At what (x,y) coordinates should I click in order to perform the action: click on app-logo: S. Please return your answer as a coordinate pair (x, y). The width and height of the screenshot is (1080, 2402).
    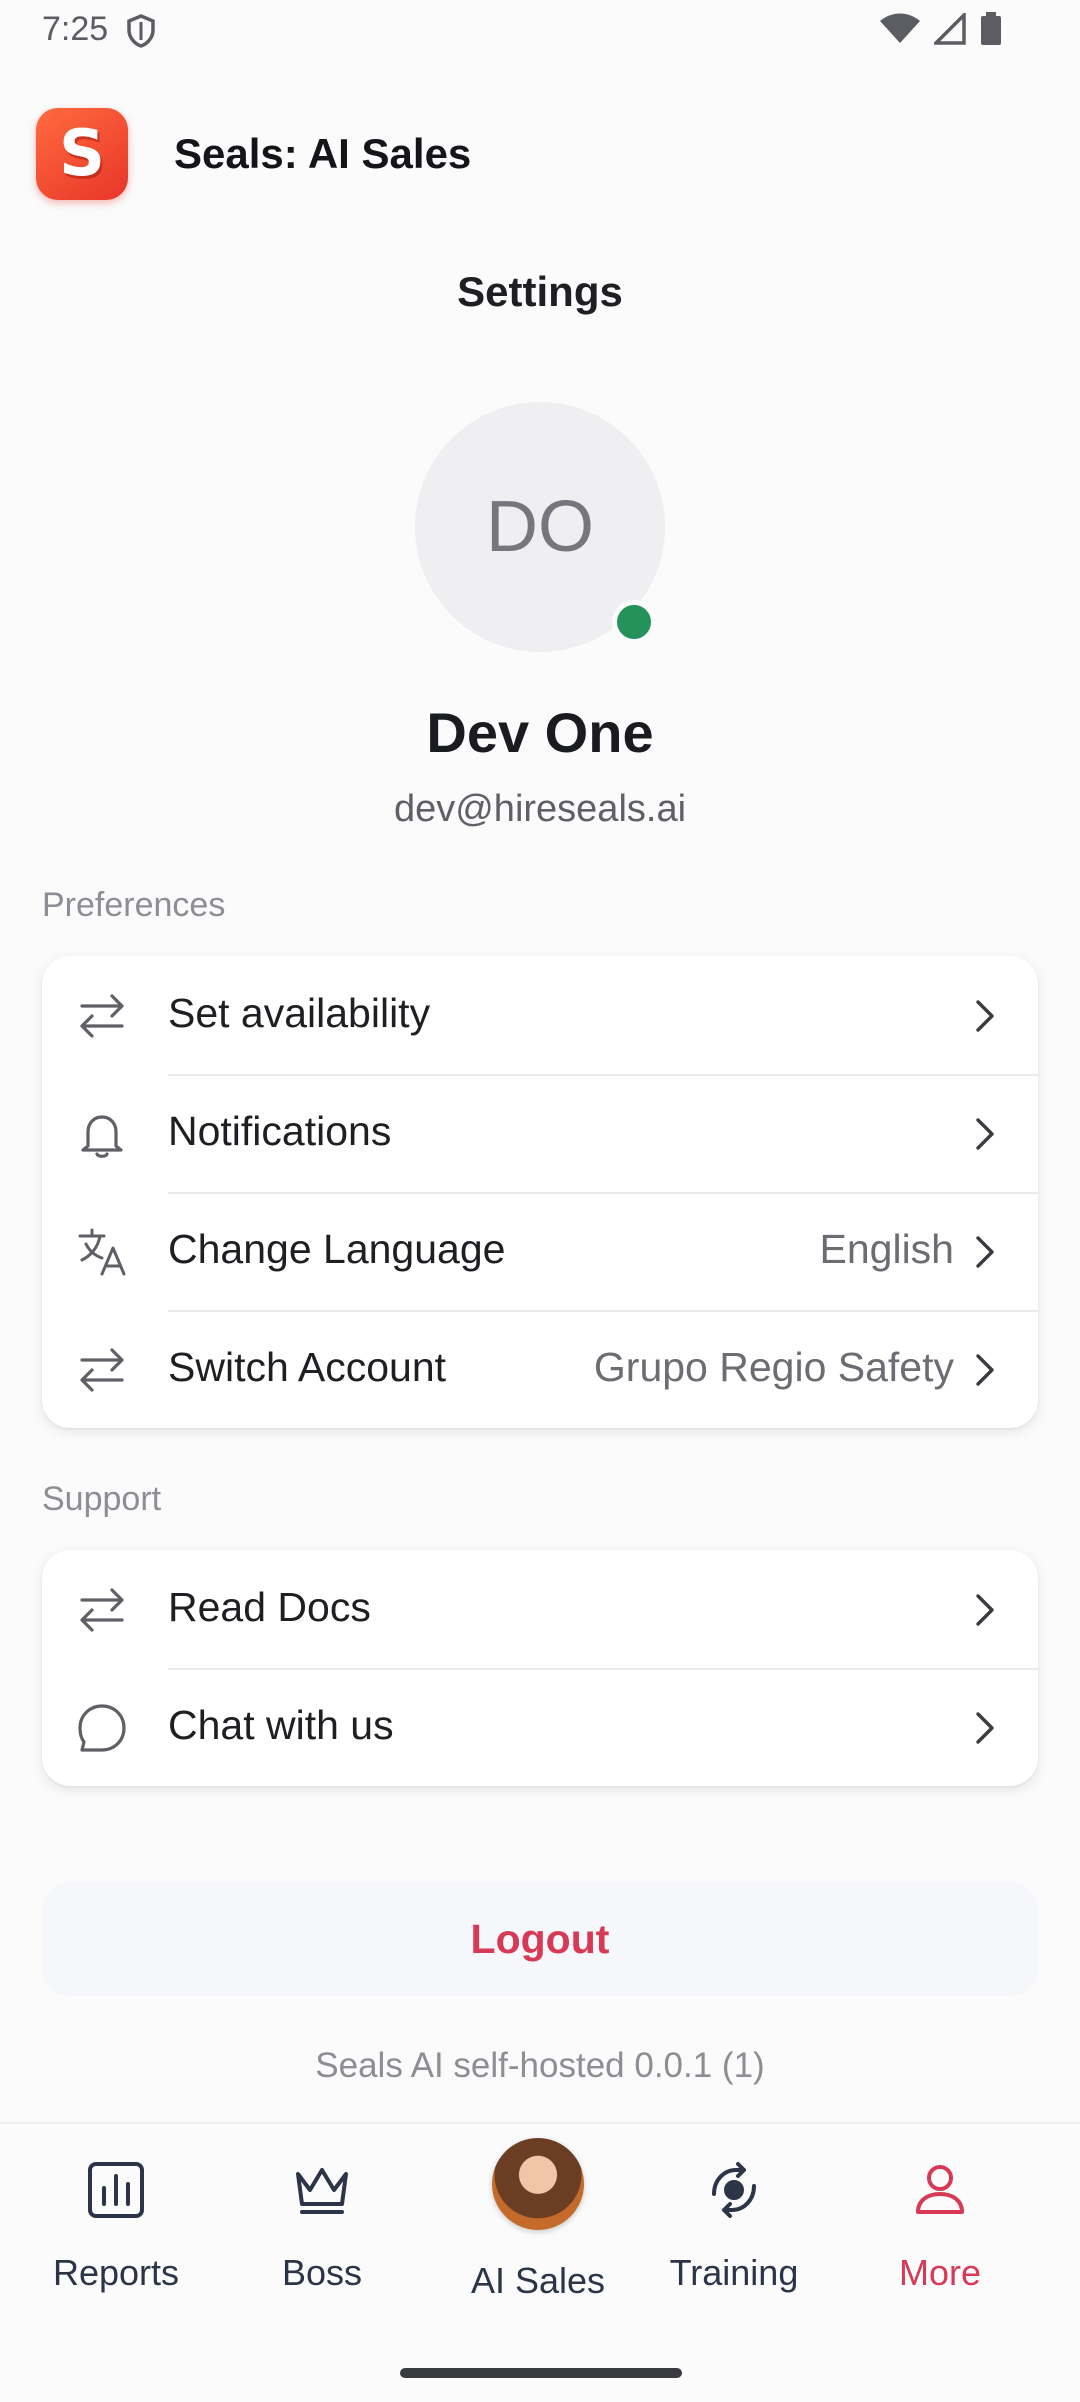
    Looking at the image, I should click on (82, 154).